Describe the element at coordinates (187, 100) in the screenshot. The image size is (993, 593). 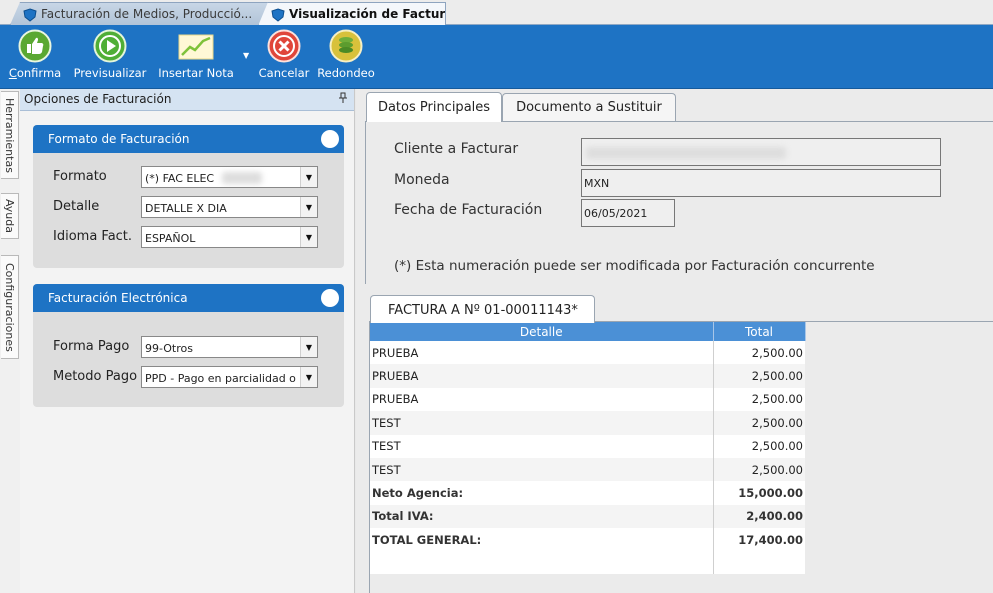
I see `panel-header: Opciones de Facturación` at that location.